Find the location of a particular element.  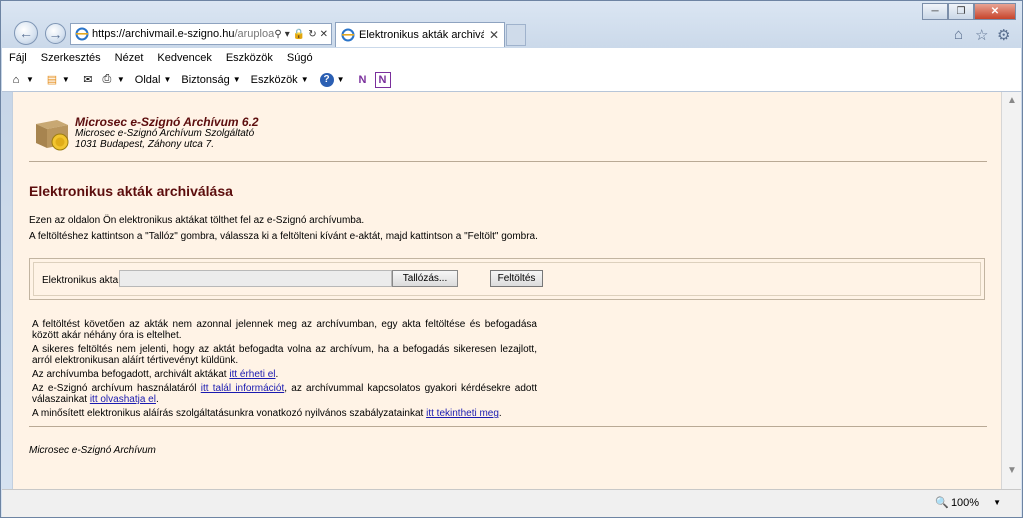

close-button: ✕ is located at coordinates (995, 11).